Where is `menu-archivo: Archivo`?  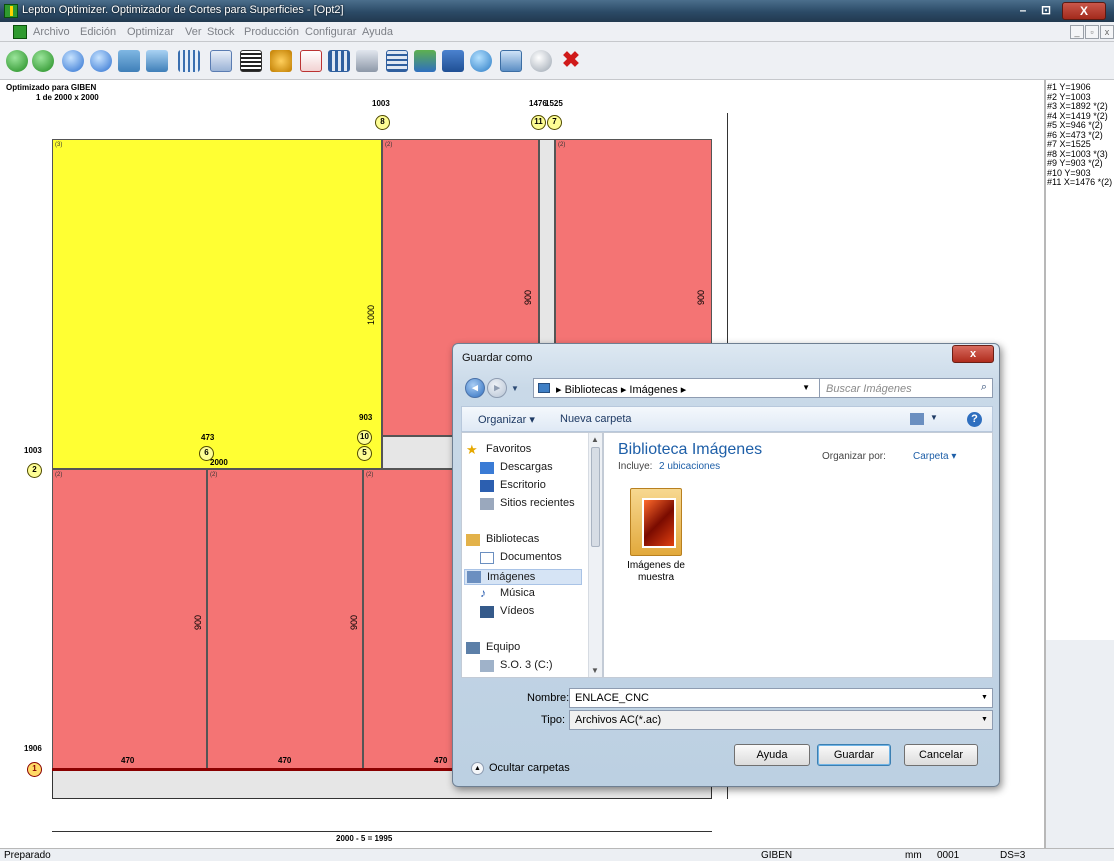 menu-archivo: Archivo is located at coordinates (51, 32).